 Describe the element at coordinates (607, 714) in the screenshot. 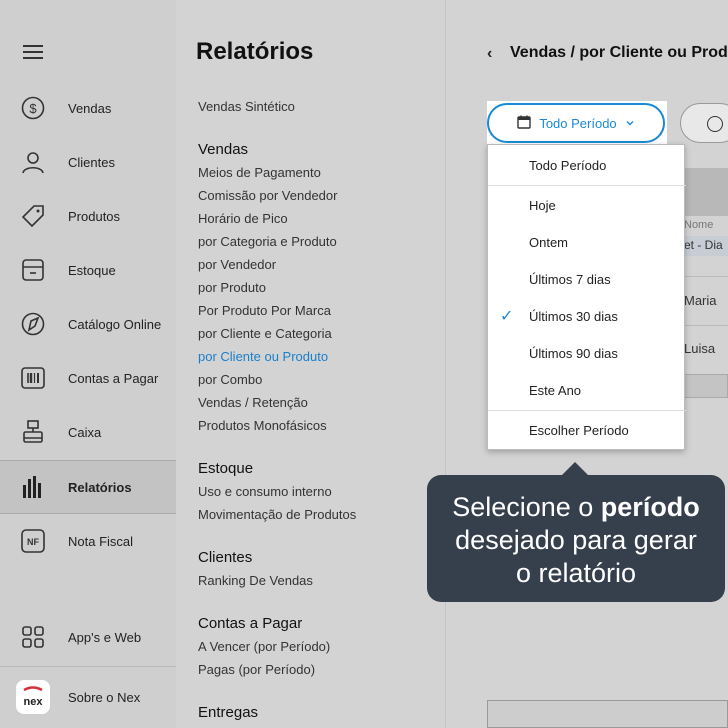

I see `bottom-panel` at that location.